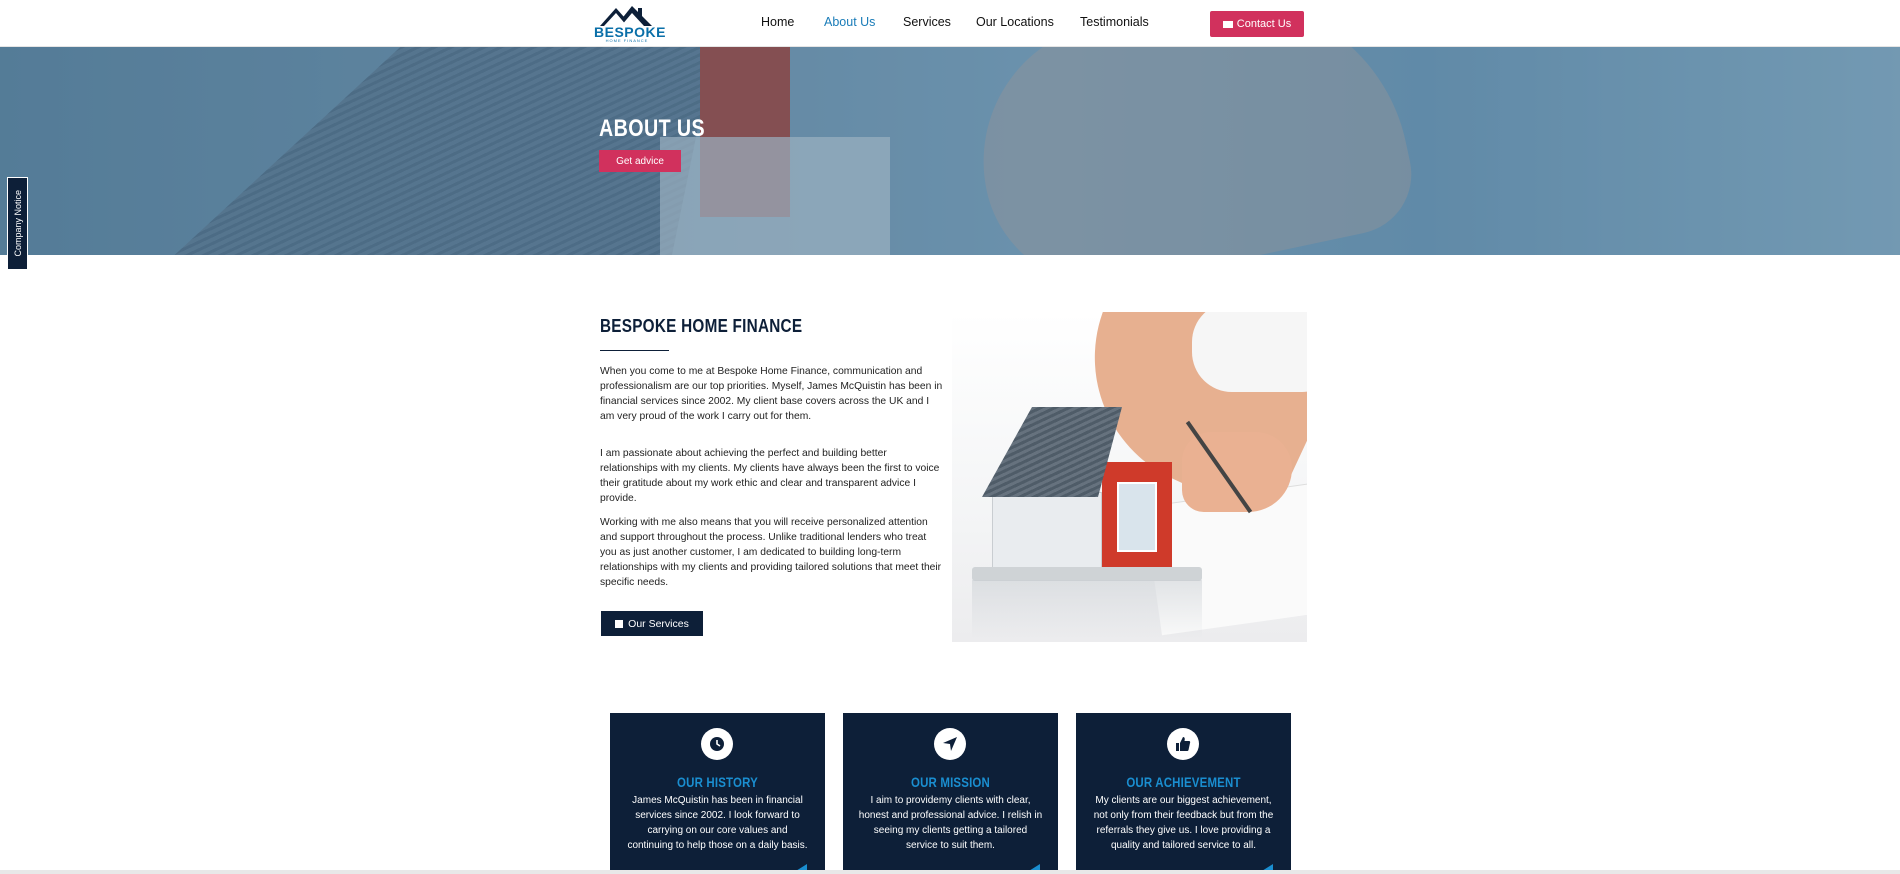 The height and width of the screenshot is (874, 1900). Describe the element at coordinates (1237, 472) in the screenshot. I see `photo-hand` at that location.